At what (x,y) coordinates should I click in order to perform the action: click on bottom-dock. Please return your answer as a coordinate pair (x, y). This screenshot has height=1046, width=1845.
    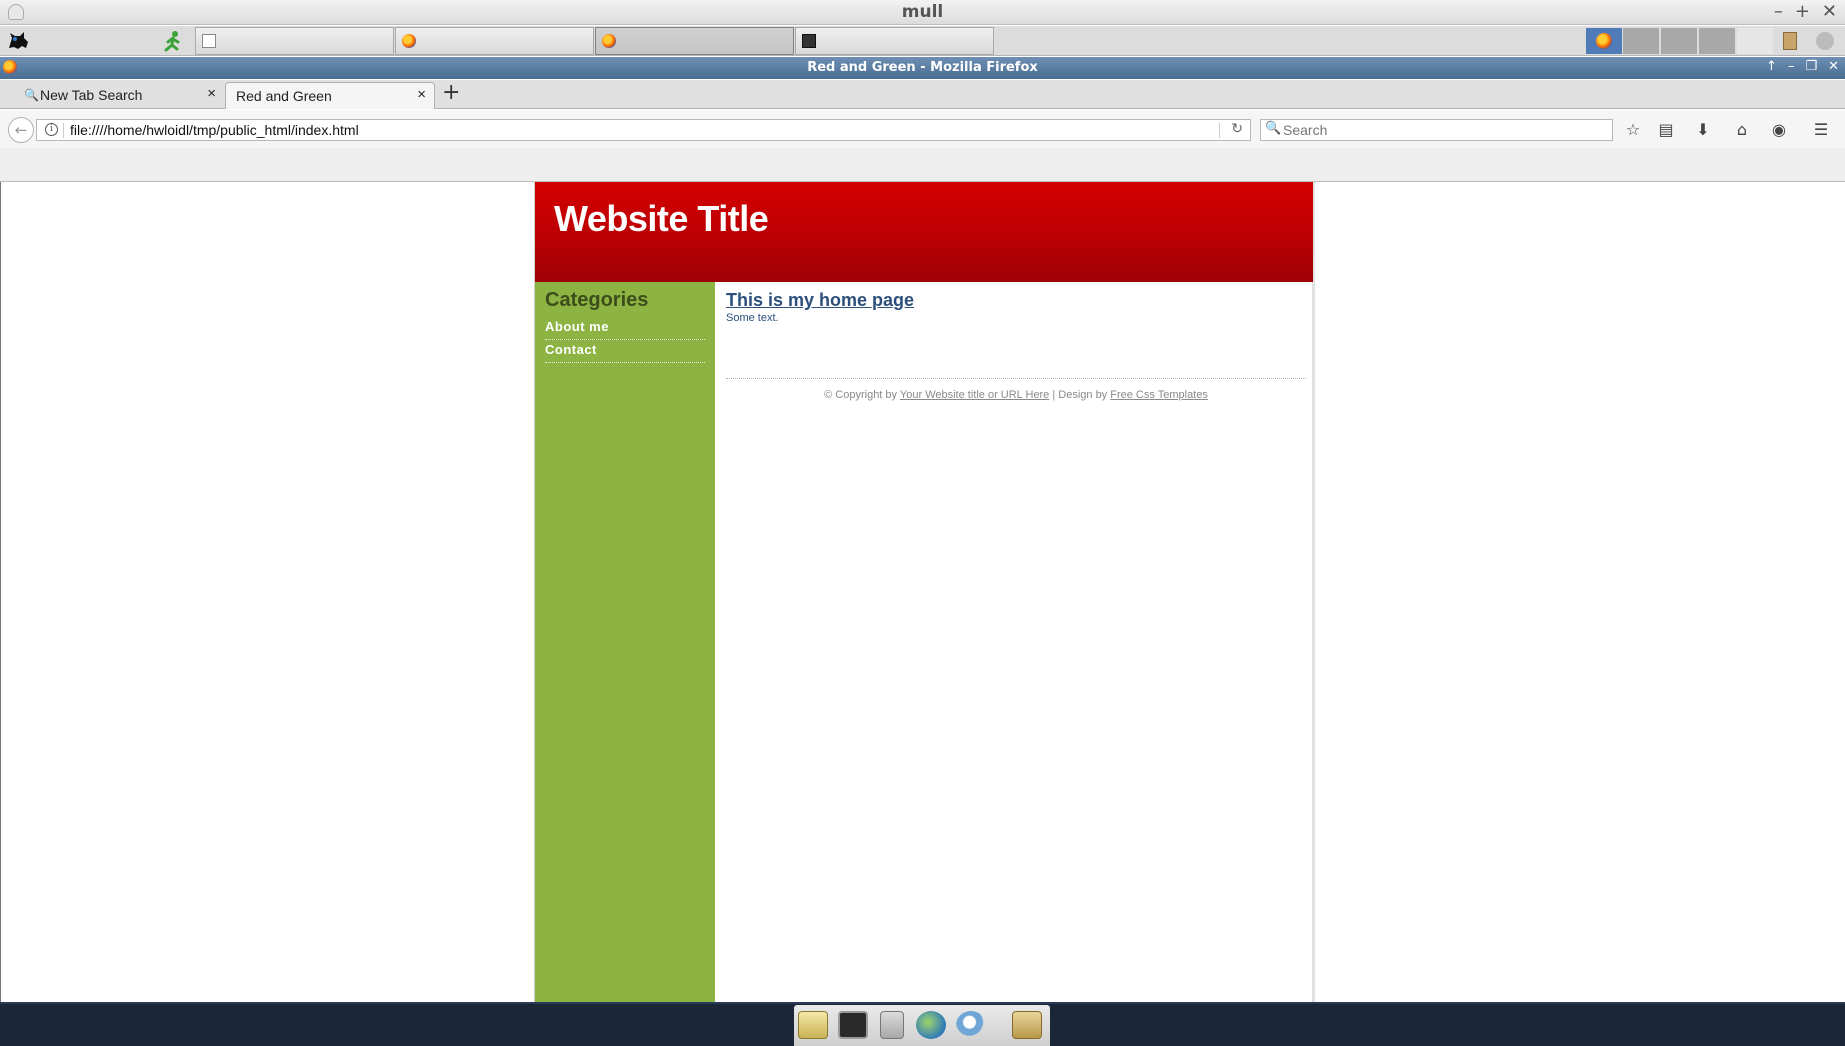
    Looking at the image, I should click on (922, 1024).